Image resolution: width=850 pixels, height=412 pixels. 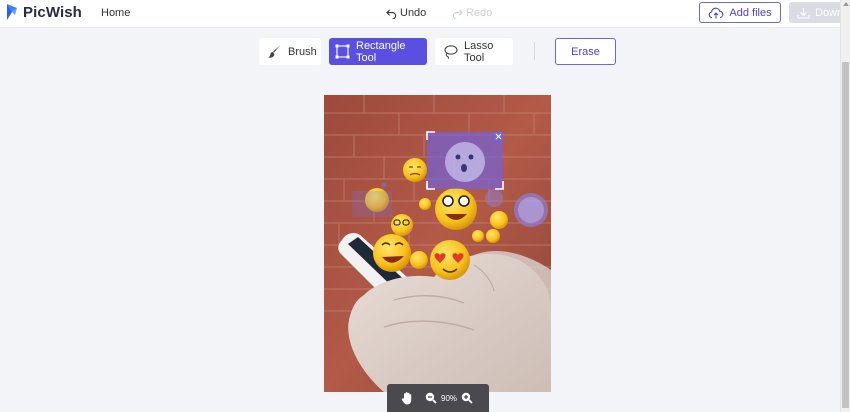 What do you see at coordinates (302, 51) in the screenshot?
I see `brush-label: Brush` at bounding box center [302, 51].